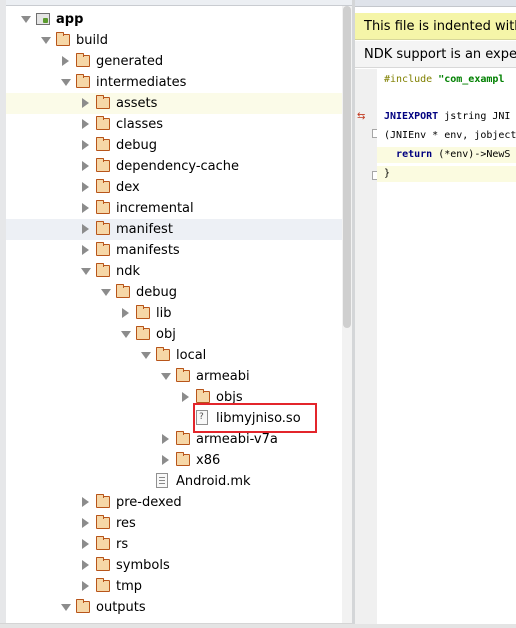 The width and height of the screenshot is (516, 628). I want to click on tree-node-label: rs, so click(122, 544).